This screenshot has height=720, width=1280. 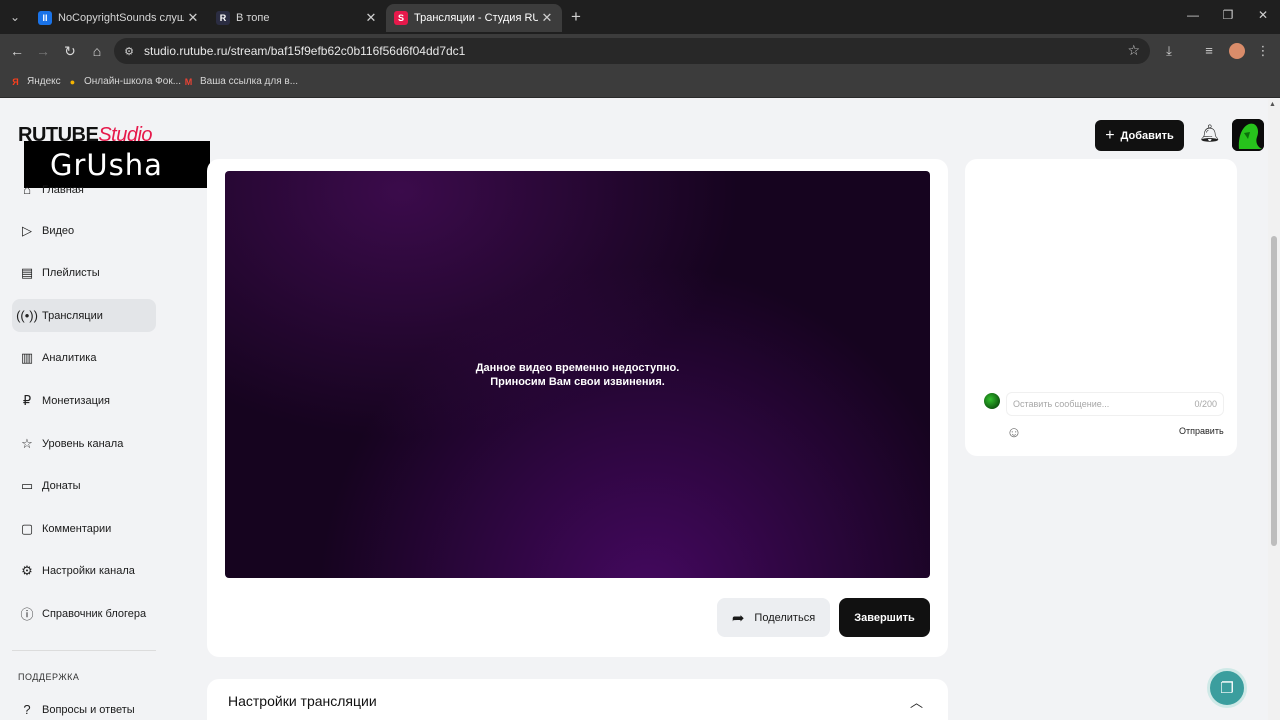 I want to click on sidebar-item-label: Уровень канала, so click(x=83, y=443).